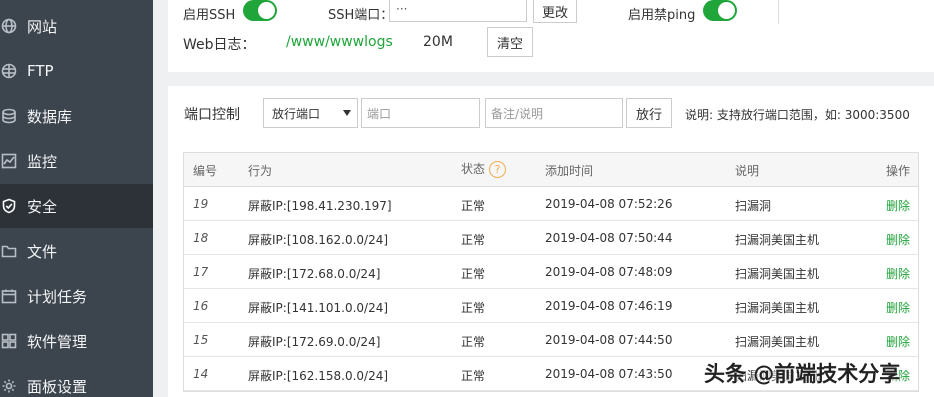 This screenshot has width=934, height=397. What do you see at coordinates (9, 161) in the screenshot?
I see `monitor-icon` at bounding box center [9, 161].